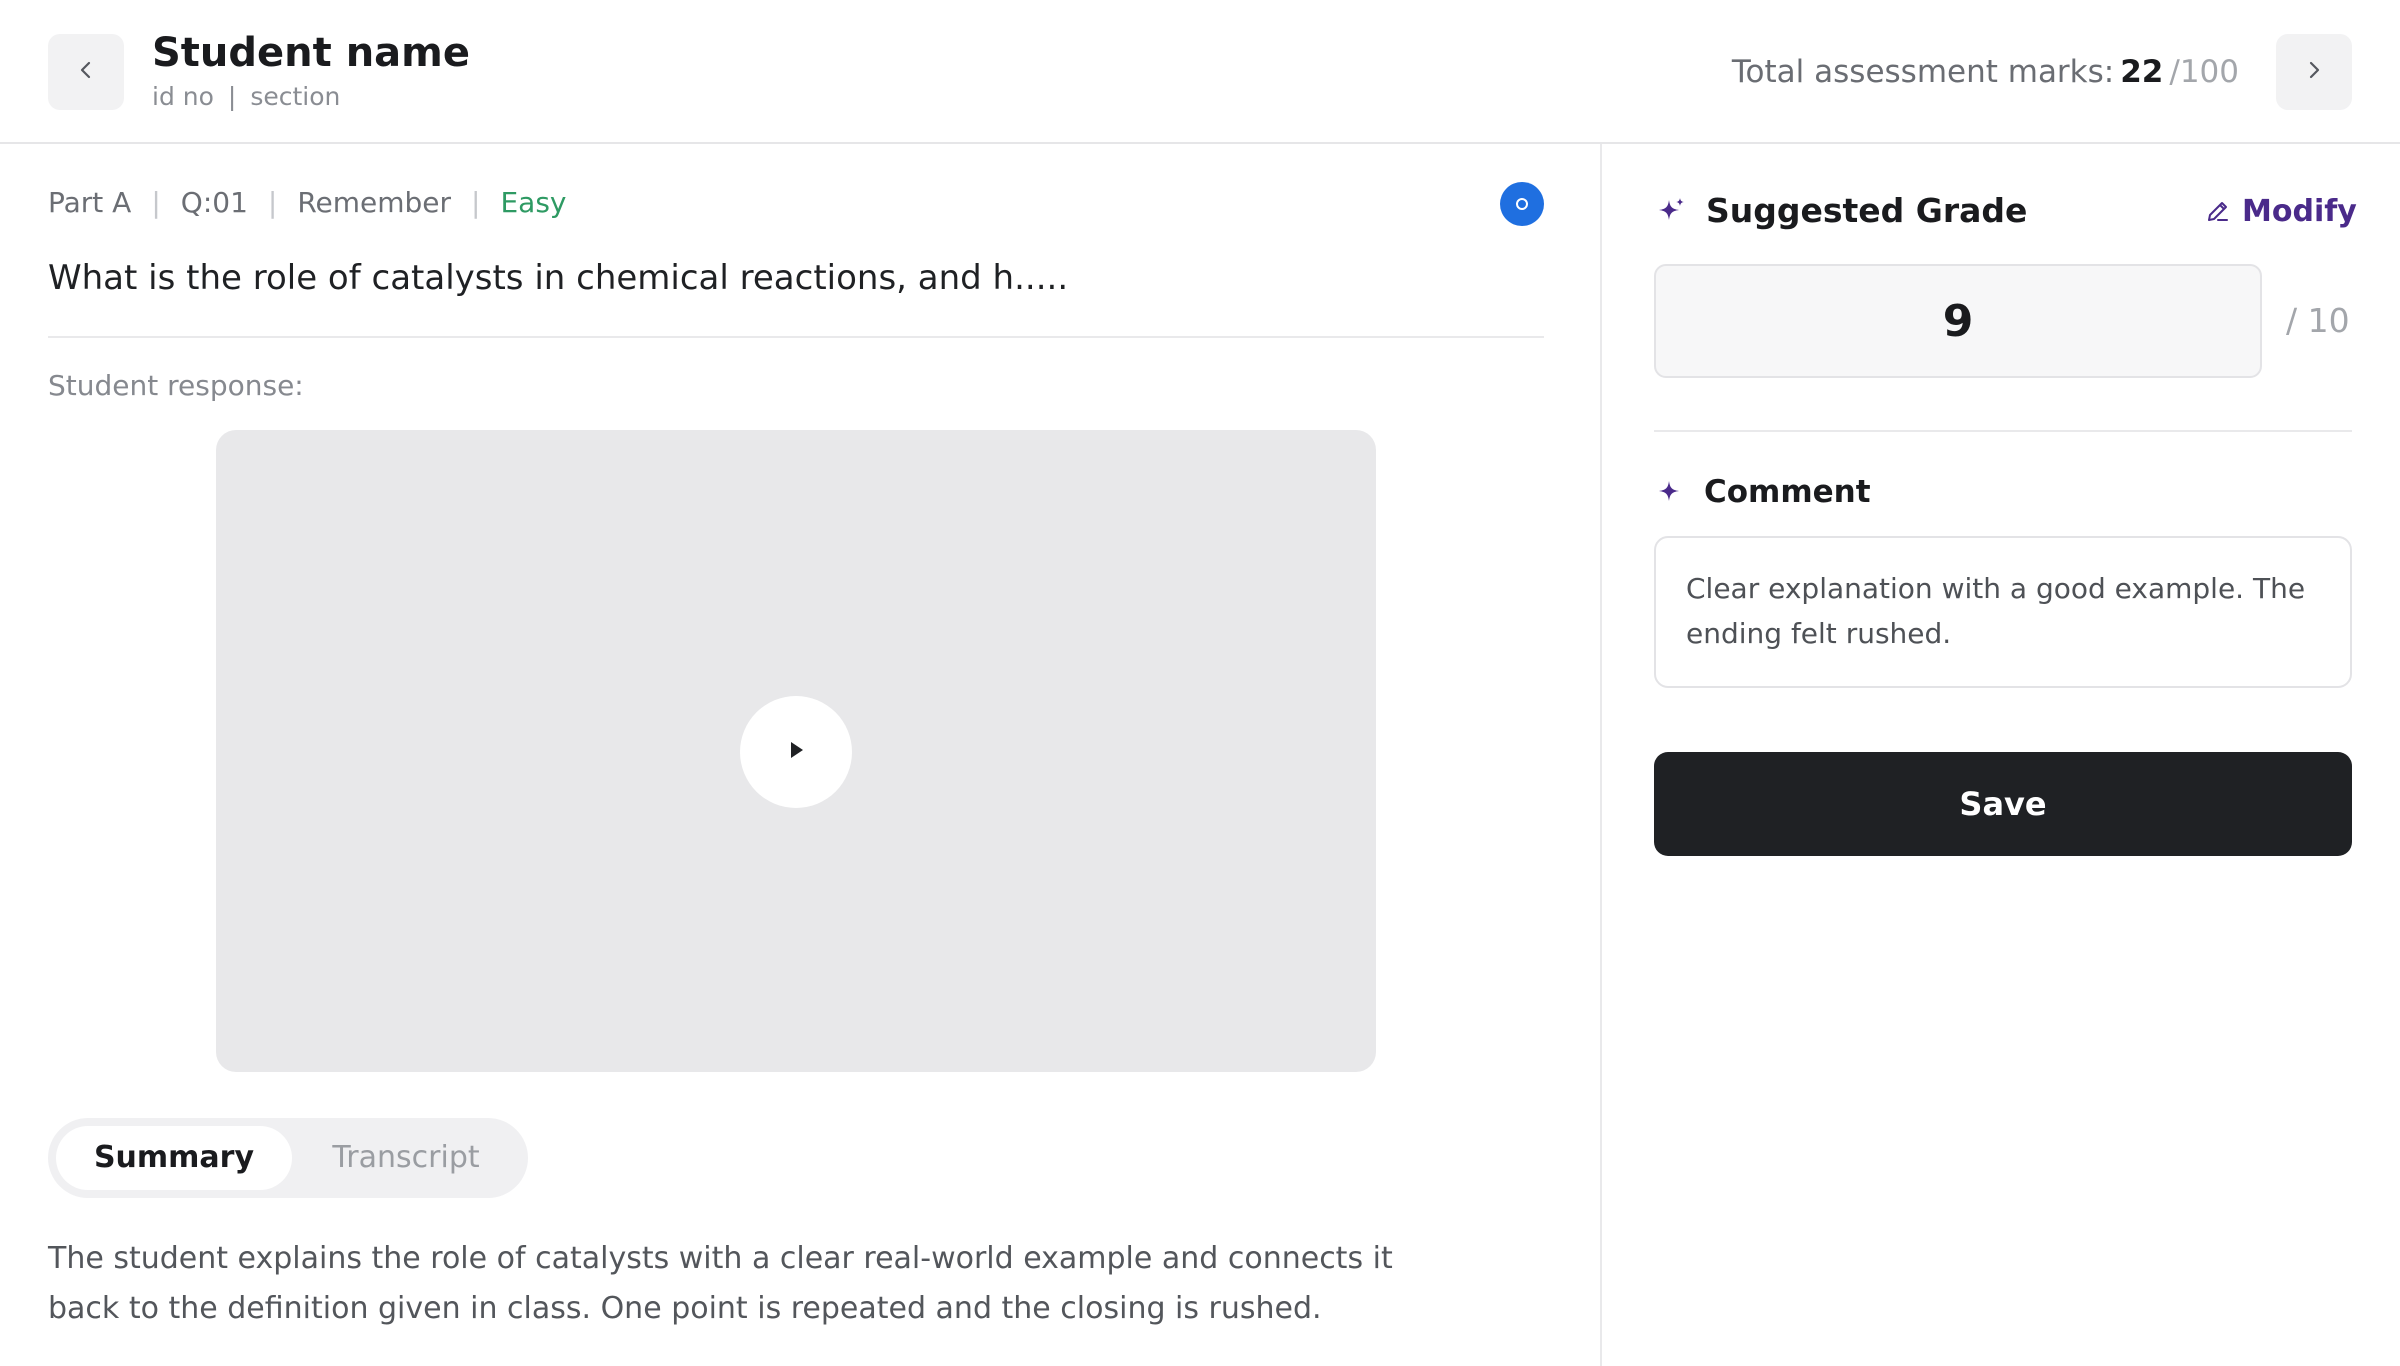 This screenshot has width=2400, height=1366. I want to click on pane-divider, so click(1601, 755).